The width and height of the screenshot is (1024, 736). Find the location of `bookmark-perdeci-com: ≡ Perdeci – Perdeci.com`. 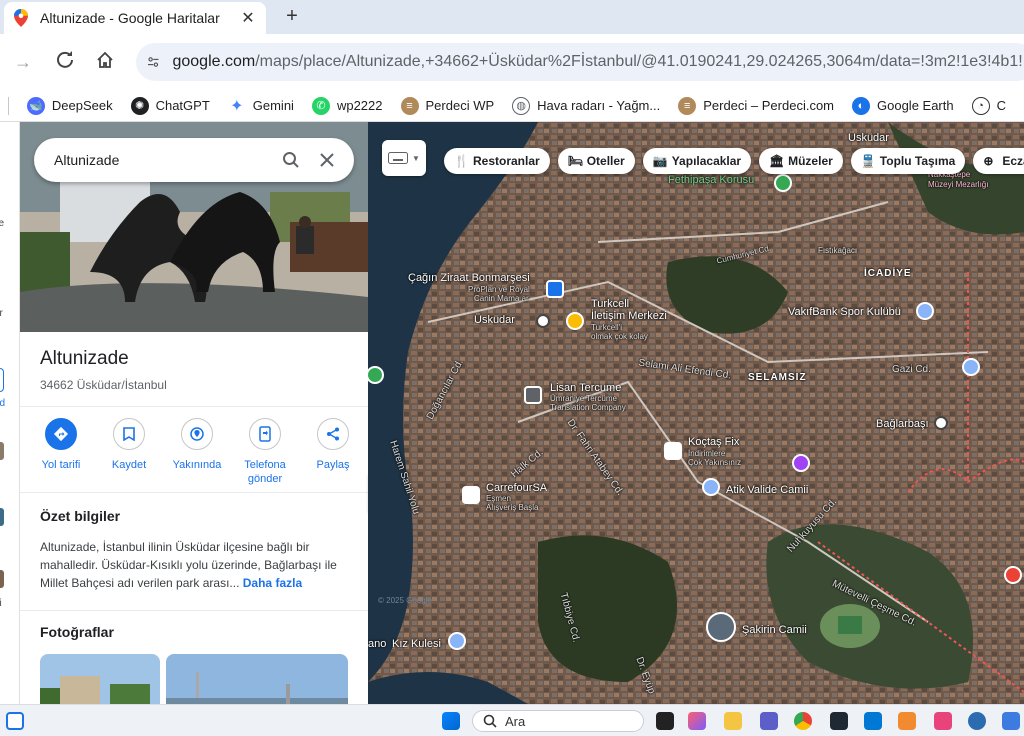

bookmark-perdeci-com: ≡ Perdeci – Perdeci.com is located at coordinates (756, 105).